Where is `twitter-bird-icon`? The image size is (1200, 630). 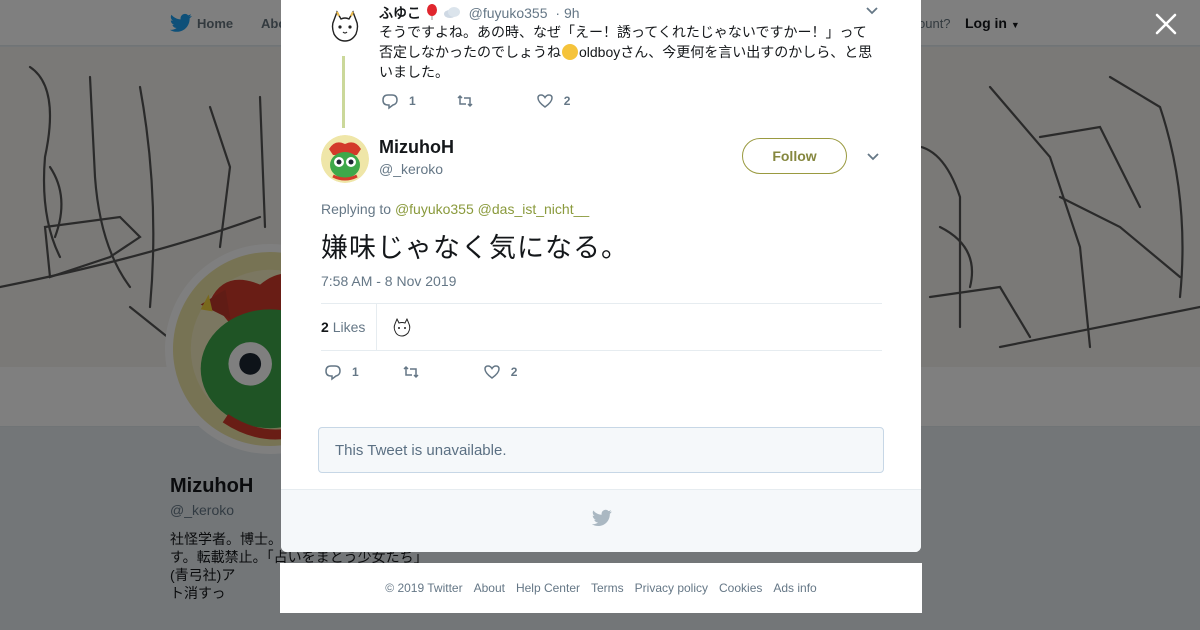 twitter-bird-icon is located at coordinates (602, 517).